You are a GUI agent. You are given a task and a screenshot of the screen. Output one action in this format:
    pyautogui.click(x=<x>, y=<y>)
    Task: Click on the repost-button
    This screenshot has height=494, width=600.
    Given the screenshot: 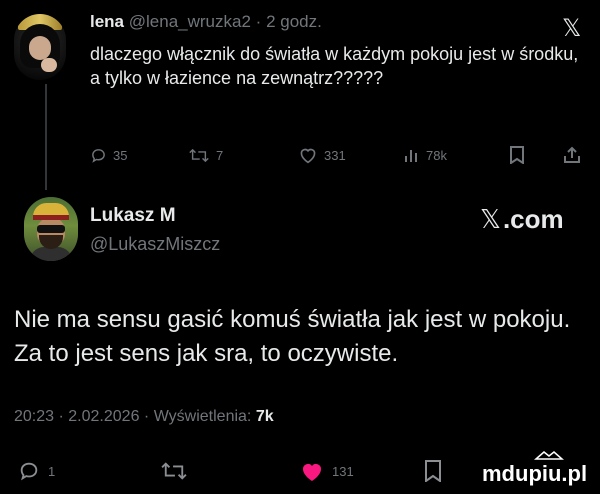 What is the action you would take?
    pyautogui.click(x=178, y=471)
    